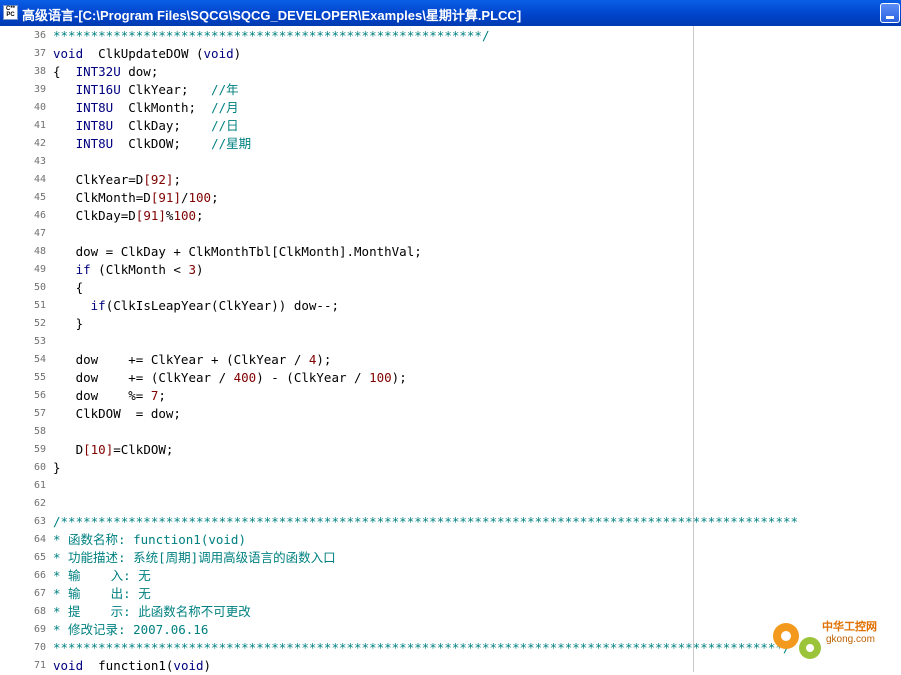 The width and height of the screenshot is (901, 675). Describe the element at coordinates (39, 521) in the screenshot. I see `line-number: 63` at that location.